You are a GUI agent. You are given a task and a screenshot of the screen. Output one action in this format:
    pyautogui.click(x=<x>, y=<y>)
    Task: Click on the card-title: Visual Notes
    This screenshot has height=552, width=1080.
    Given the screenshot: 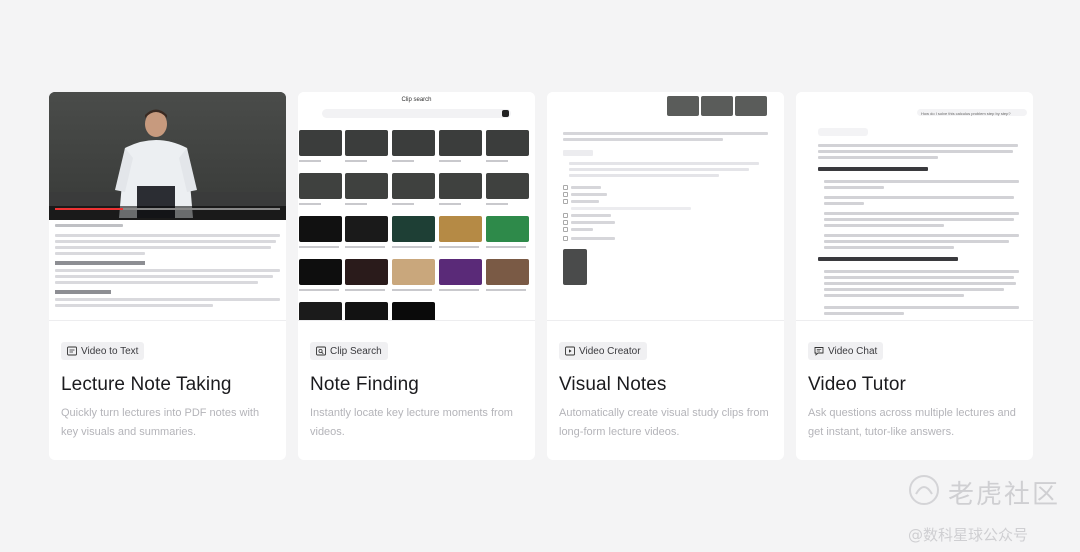 What is the action you would take?
    pyautogui.click(x=613, y=384)
    